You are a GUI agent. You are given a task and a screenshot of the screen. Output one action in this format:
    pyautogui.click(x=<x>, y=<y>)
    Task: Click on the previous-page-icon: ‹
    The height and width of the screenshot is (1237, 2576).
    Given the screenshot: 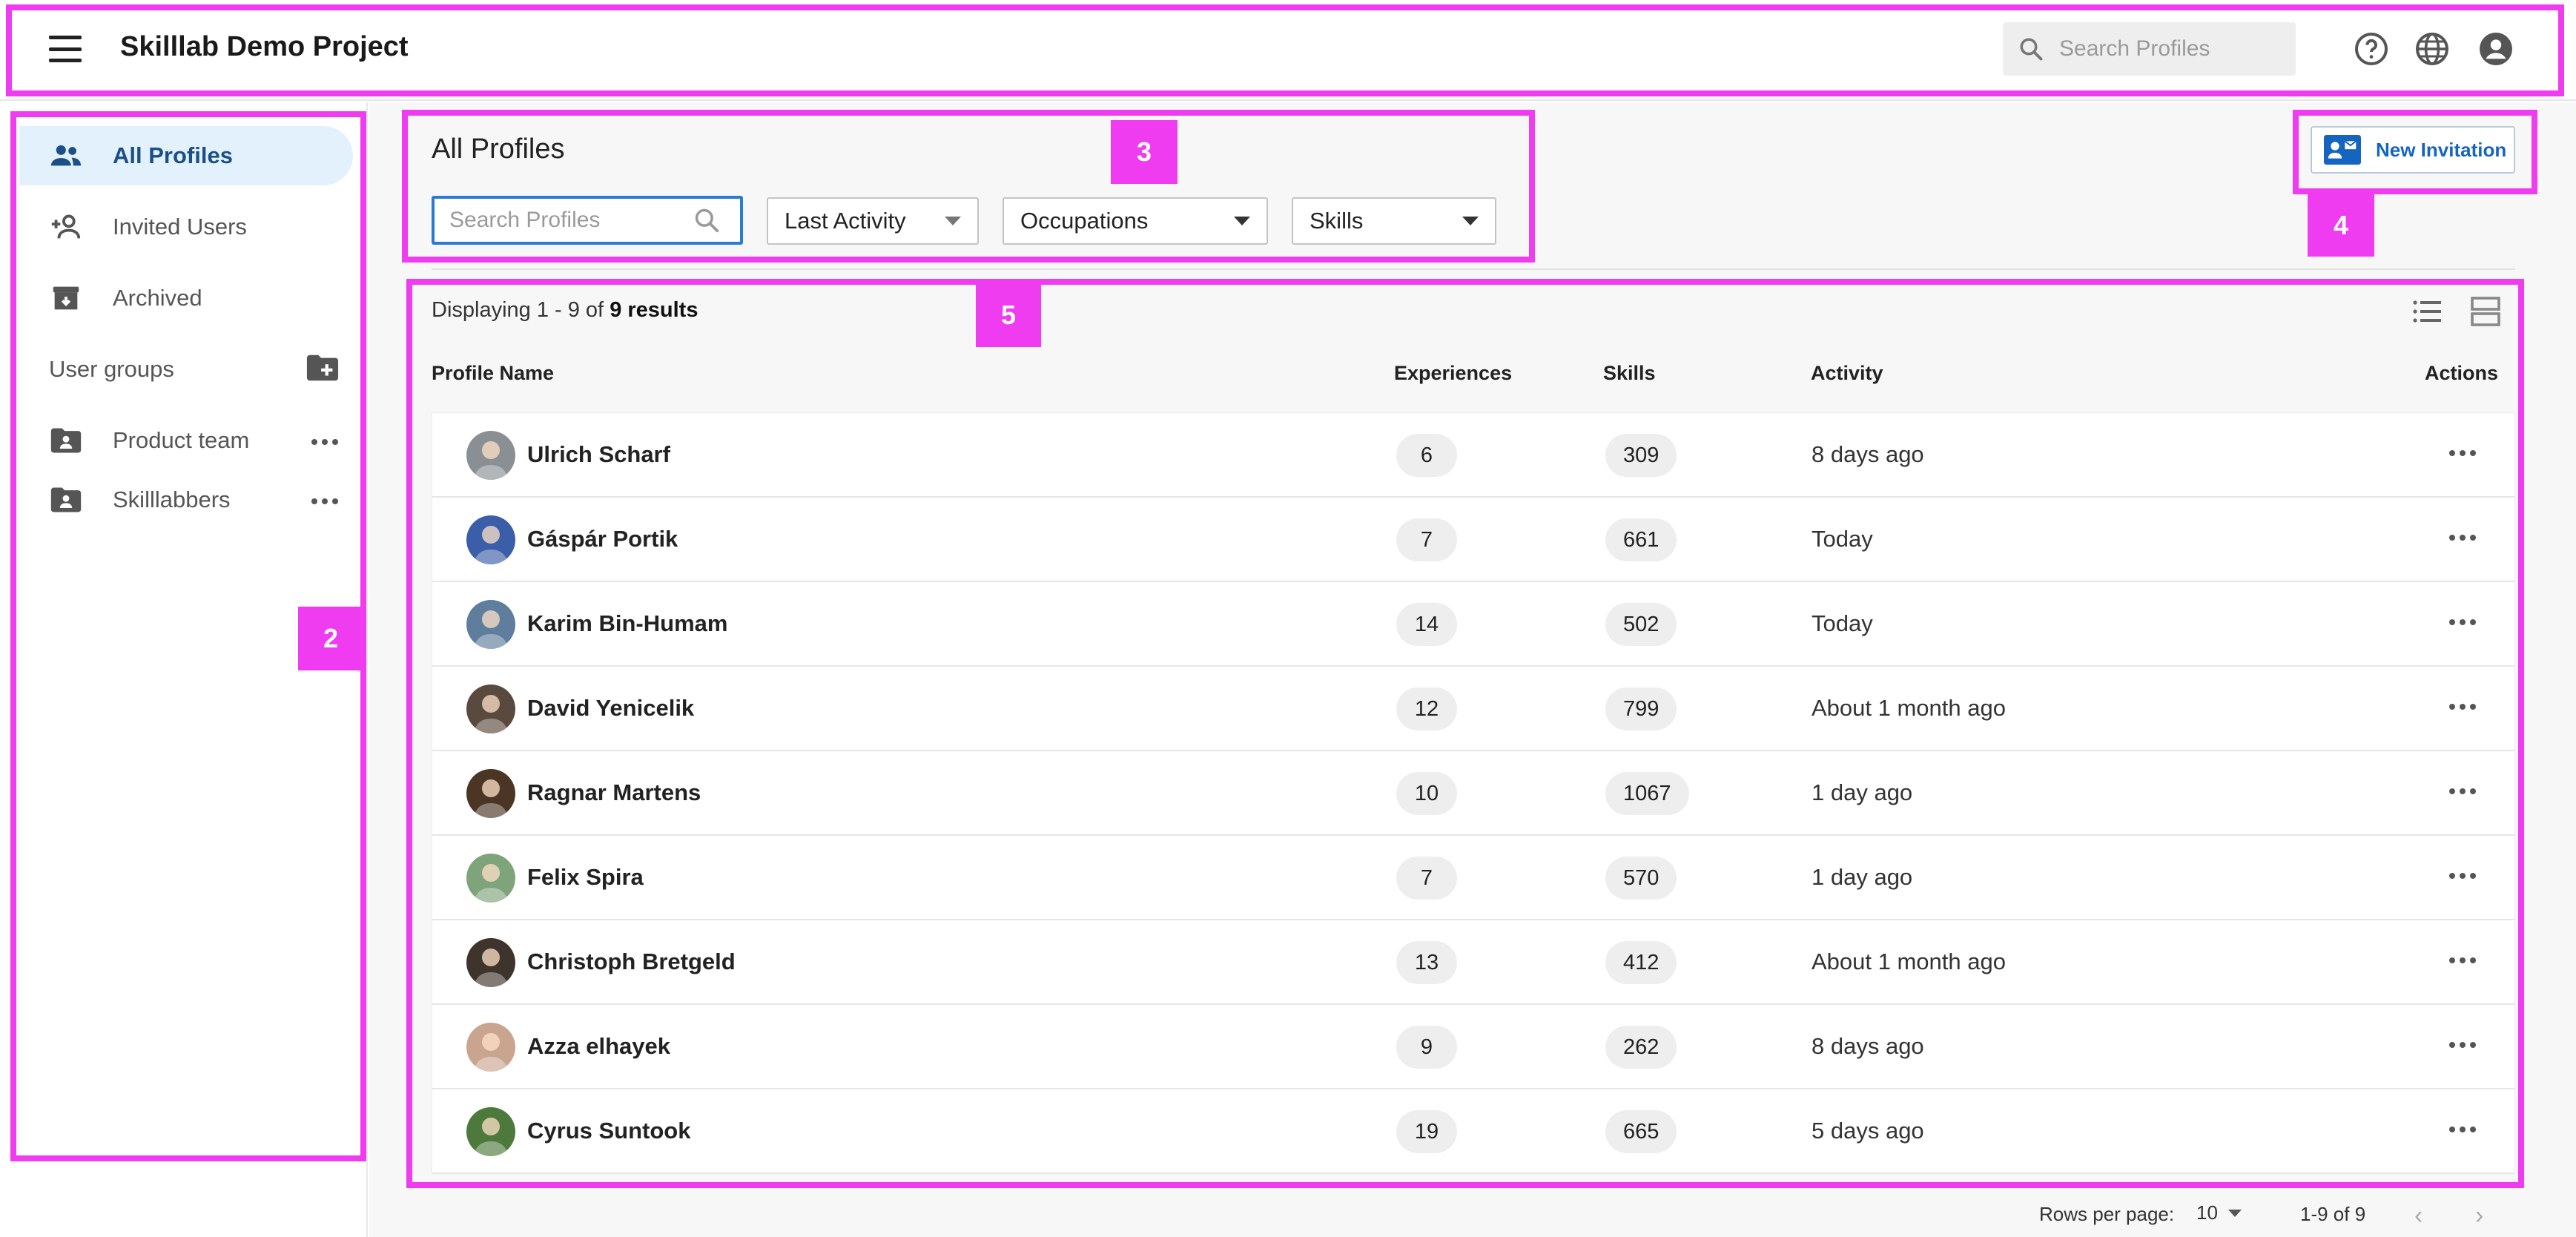 What is the action you would take?
    pyautogui.click(x=2418, y=1215)
    